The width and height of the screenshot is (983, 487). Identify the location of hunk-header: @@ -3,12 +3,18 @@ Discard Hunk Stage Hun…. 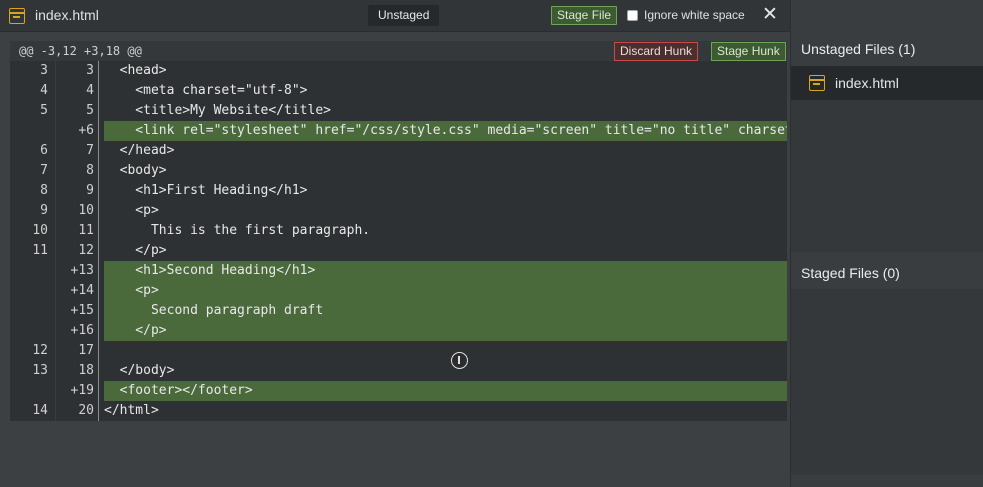
(398, 51).